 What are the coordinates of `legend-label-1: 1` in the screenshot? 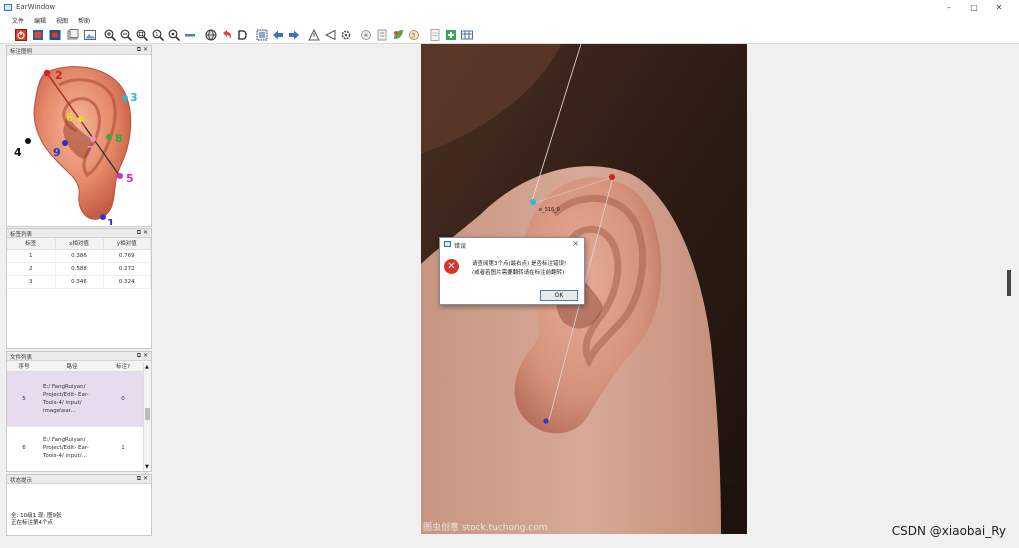 It's located at (111, 221).